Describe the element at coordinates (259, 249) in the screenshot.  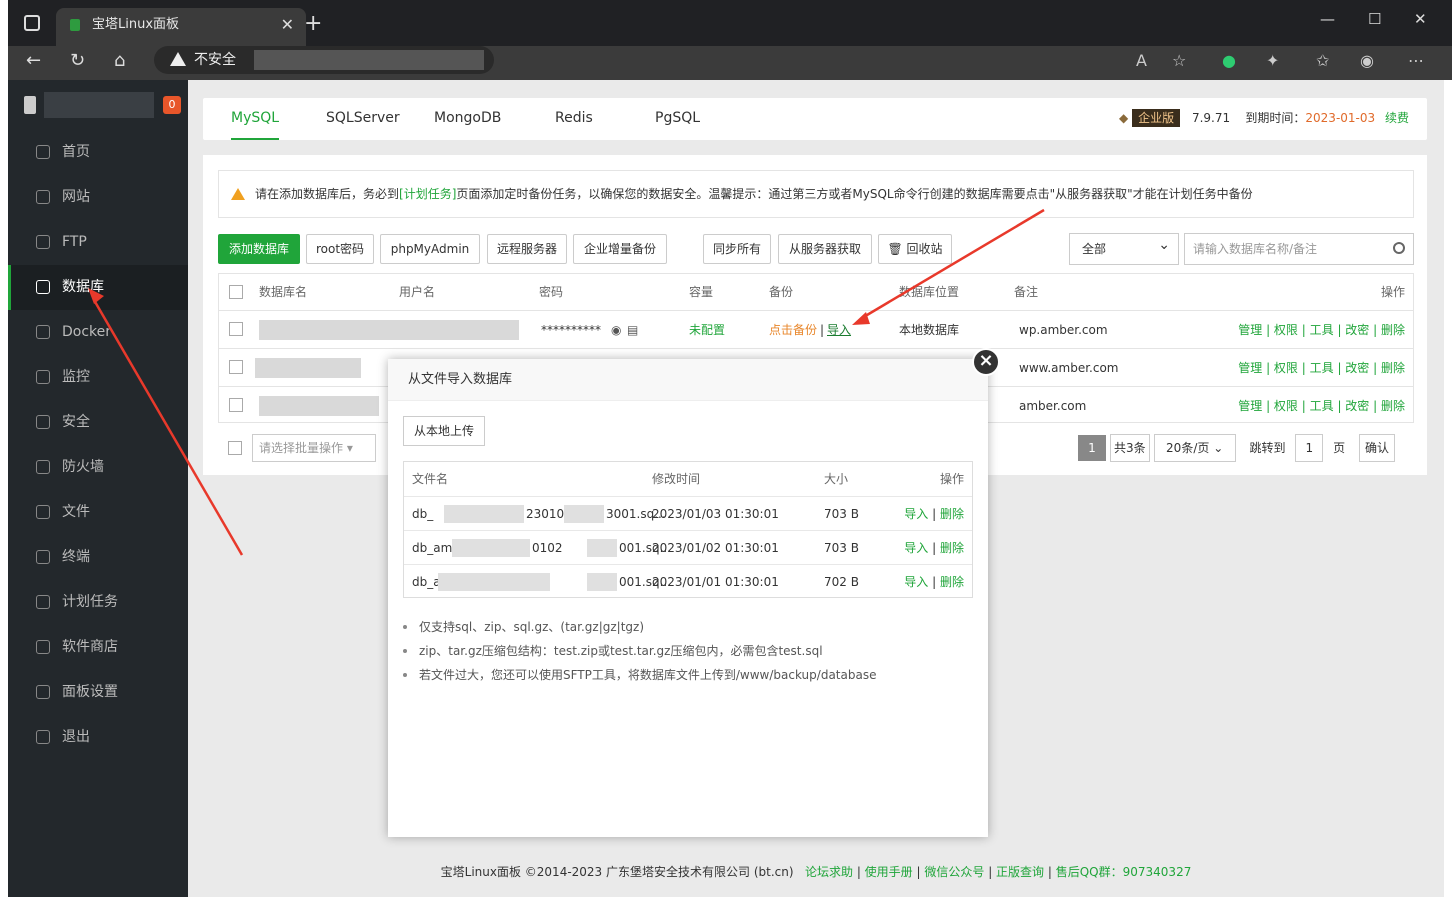
I see `add-database-button: 添加数据库` at that location.